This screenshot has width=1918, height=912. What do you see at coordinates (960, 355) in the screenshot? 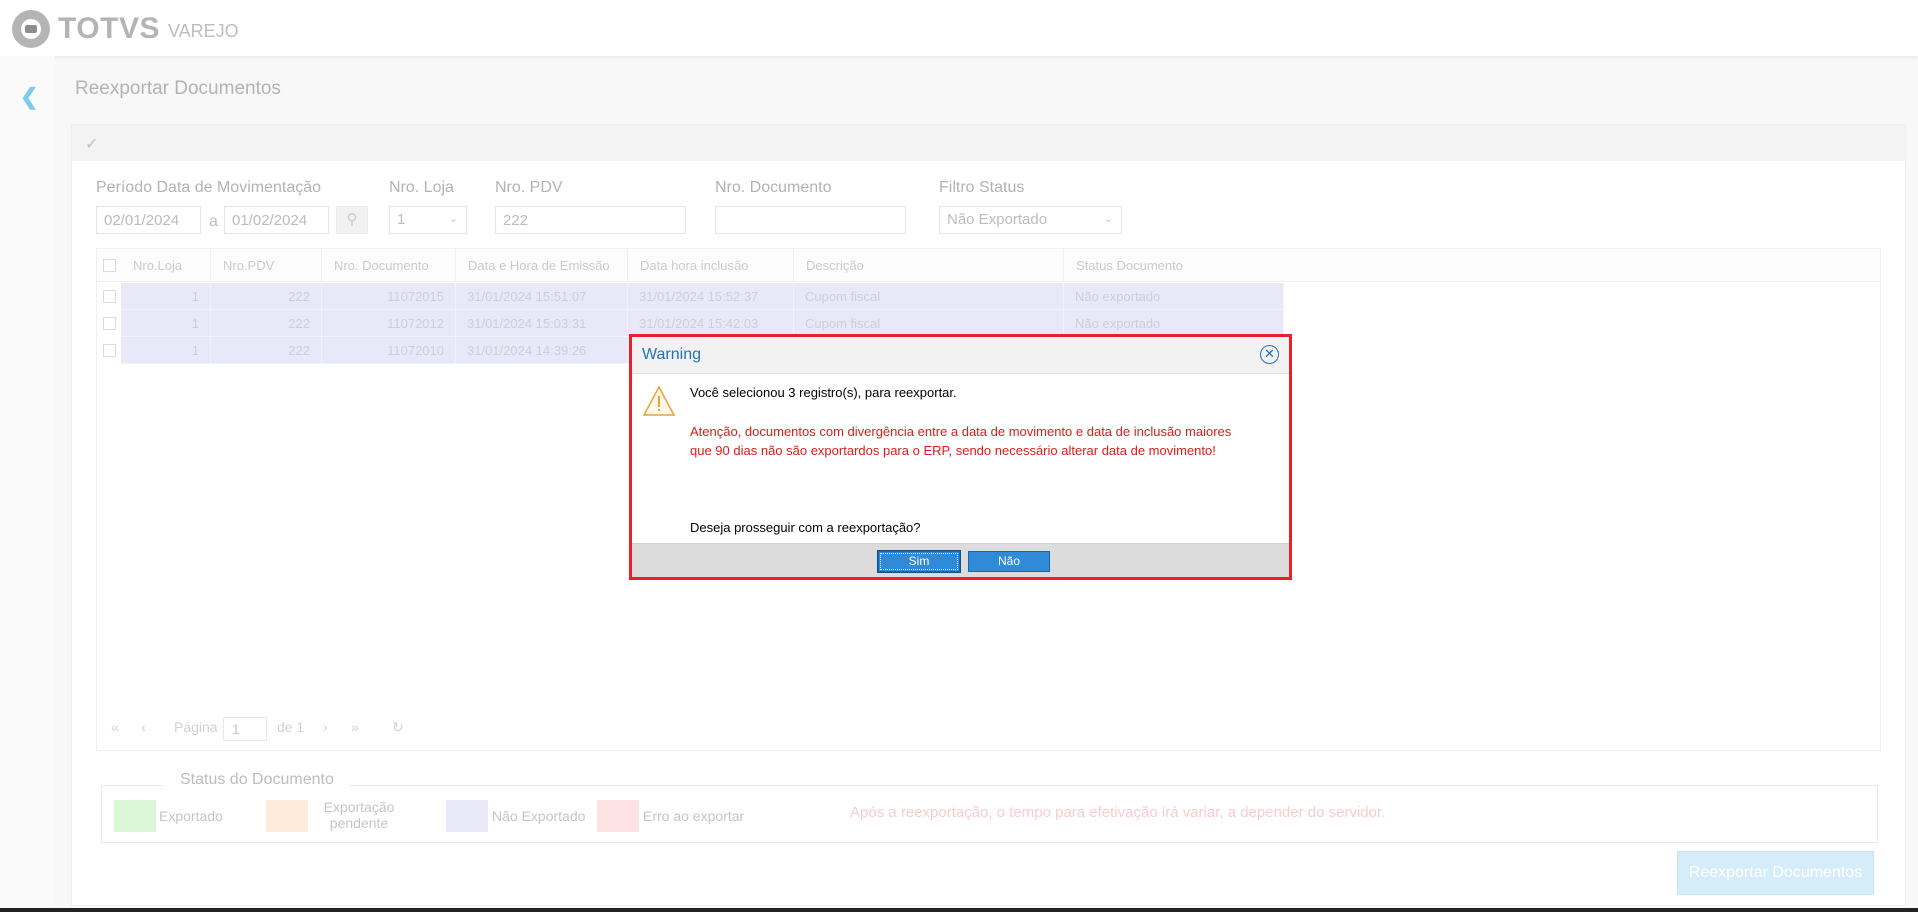
I see `dialog-header: Warning ✕` at bounding box center [960, 355].